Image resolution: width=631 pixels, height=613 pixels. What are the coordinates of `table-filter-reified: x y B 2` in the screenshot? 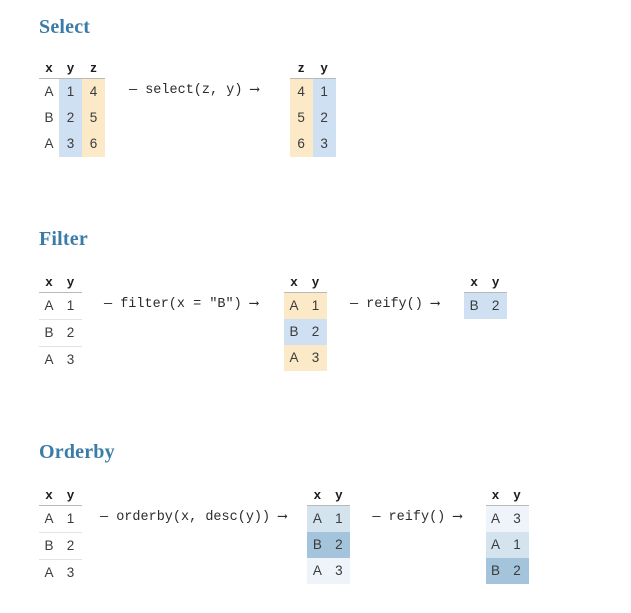 It's located at (486, 296).